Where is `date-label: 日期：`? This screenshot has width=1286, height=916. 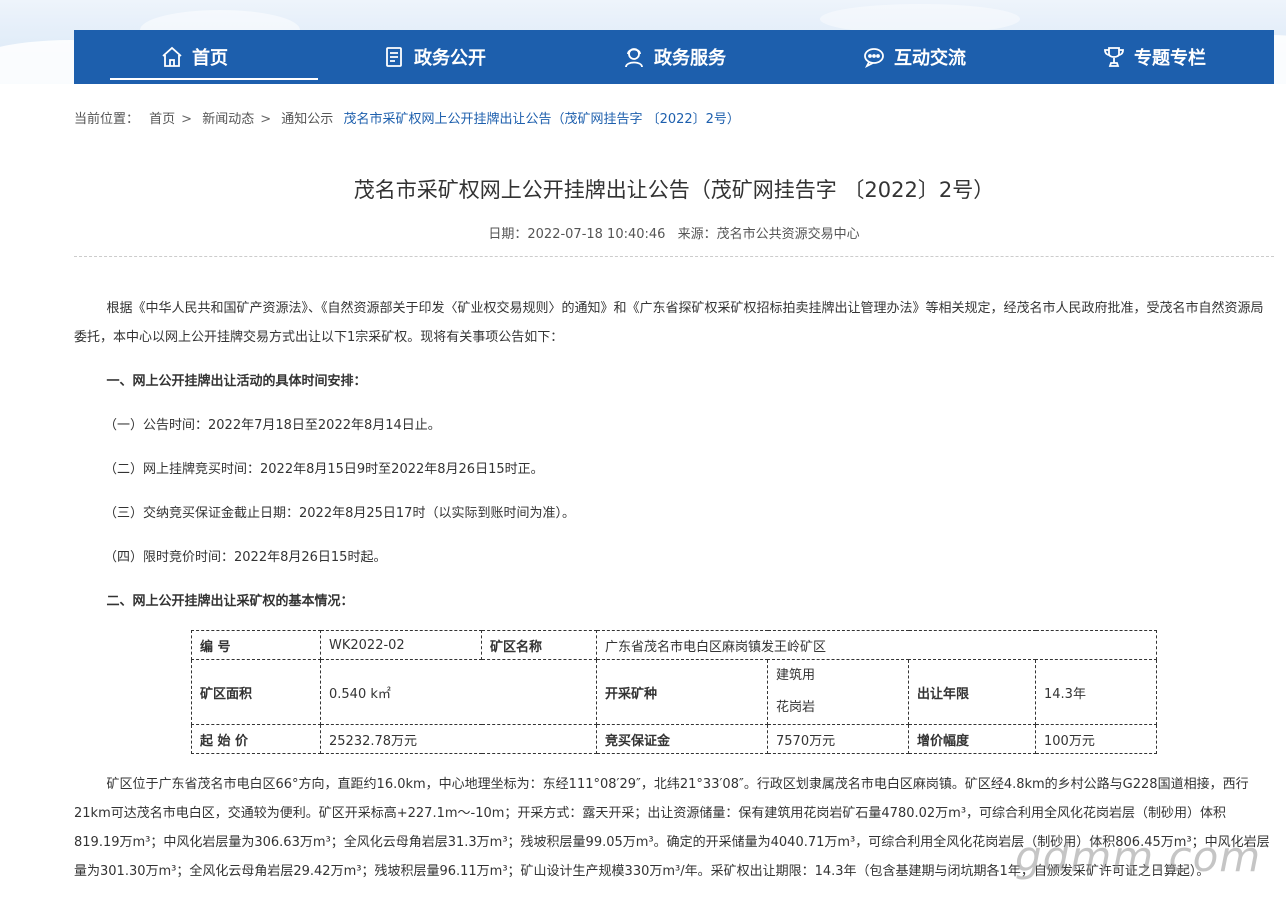
date-label: 日期： is located at coordinates (508, 234).